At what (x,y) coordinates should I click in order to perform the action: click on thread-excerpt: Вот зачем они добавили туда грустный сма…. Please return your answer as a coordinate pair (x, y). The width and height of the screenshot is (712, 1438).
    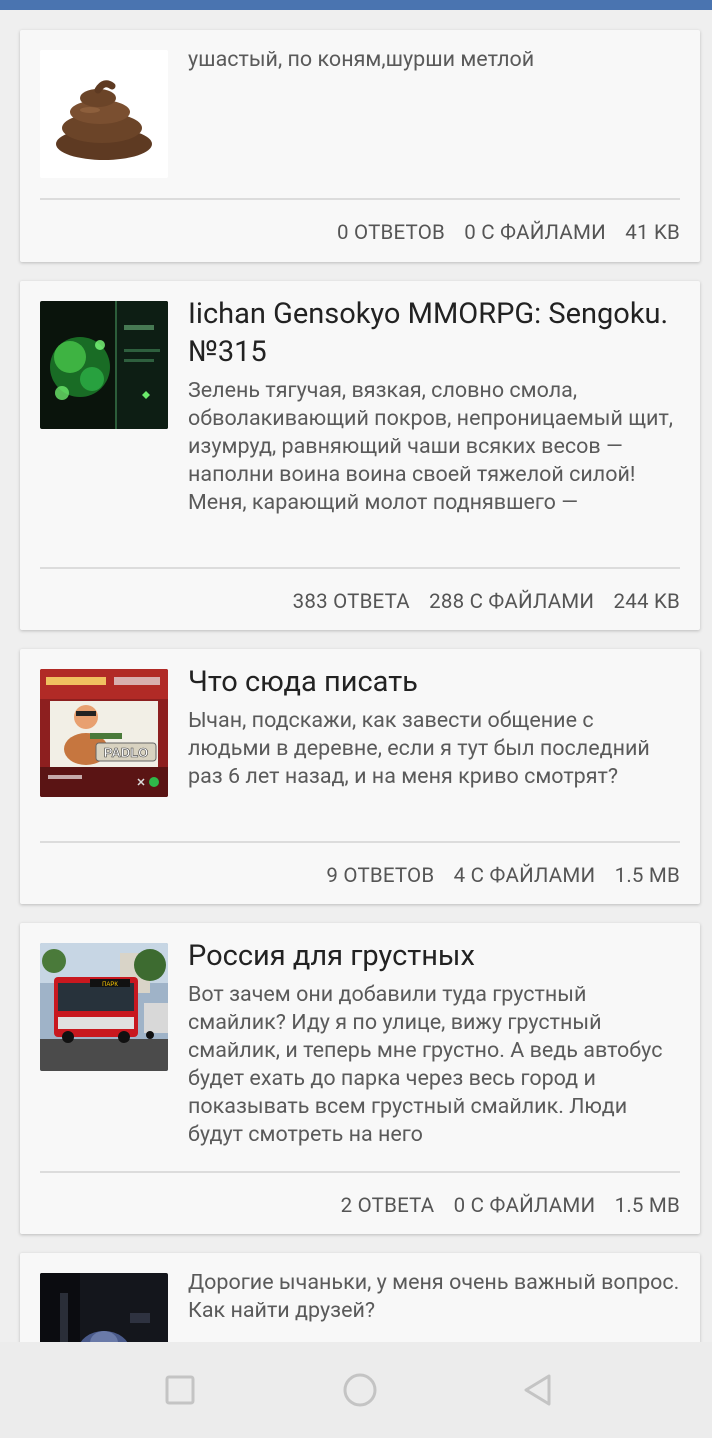
    Looking at the image, I should click on (425, 1064).